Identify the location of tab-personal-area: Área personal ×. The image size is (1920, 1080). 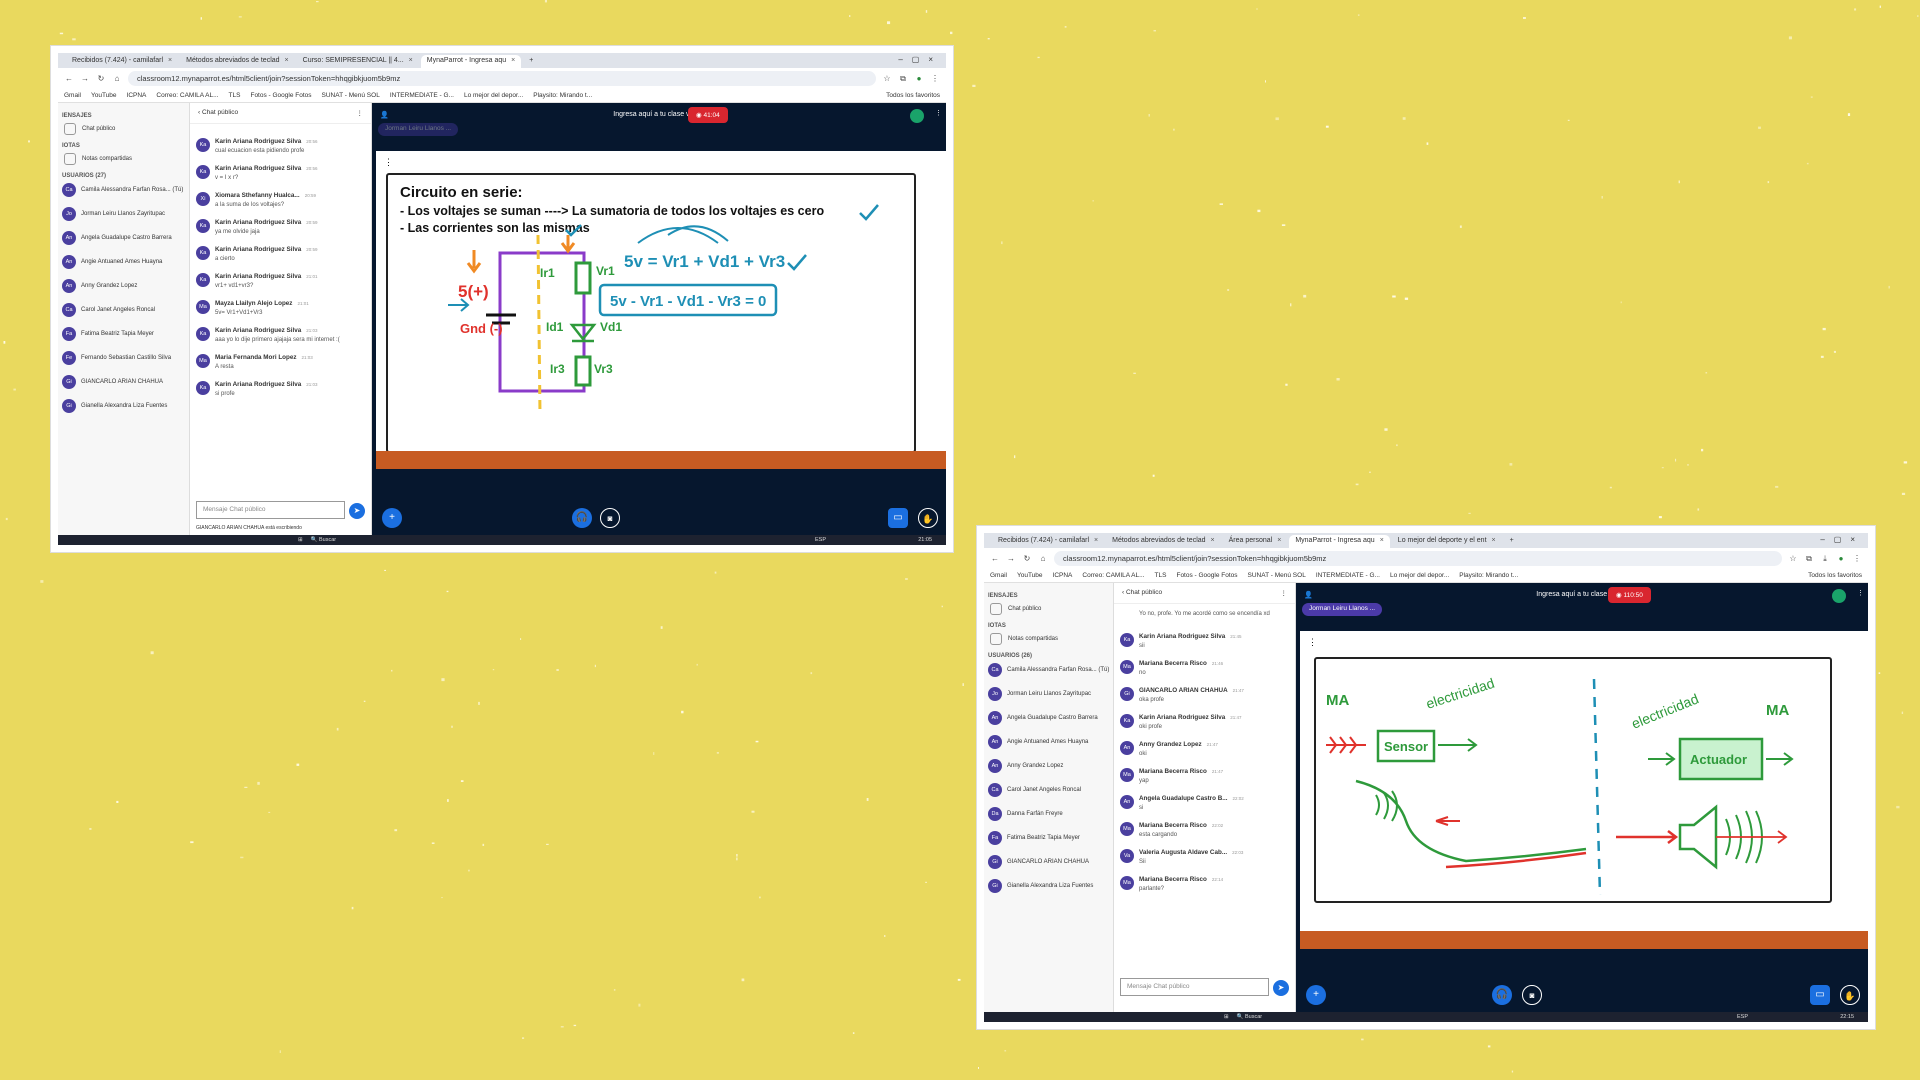
(1255, 541).